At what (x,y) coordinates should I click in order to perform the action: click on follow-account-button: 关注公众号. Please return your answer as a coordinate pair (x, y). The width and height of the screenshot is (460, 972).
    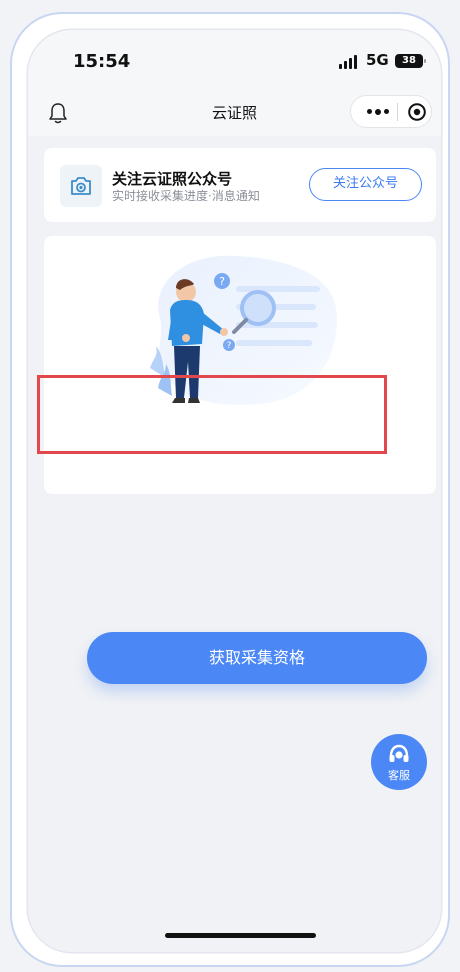
    Looking at the image, I should click on (365, 184).